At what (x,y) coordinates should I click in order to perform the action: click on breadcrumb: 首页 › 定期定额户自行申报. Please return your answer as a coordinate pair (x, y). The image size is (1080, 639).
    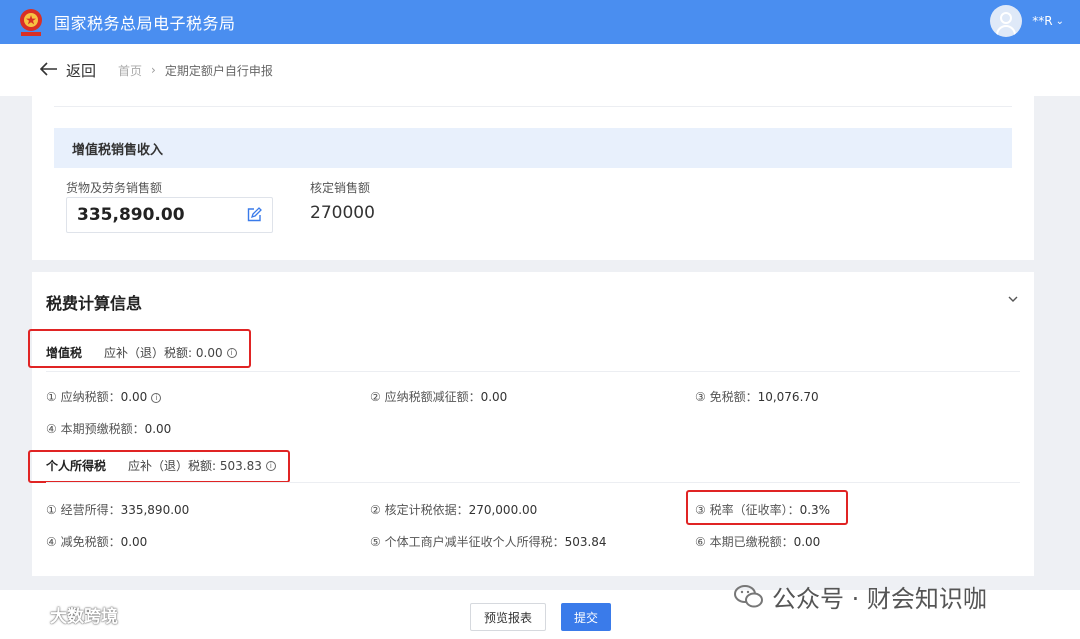
    Looking at the image, I should click on (195, 70).